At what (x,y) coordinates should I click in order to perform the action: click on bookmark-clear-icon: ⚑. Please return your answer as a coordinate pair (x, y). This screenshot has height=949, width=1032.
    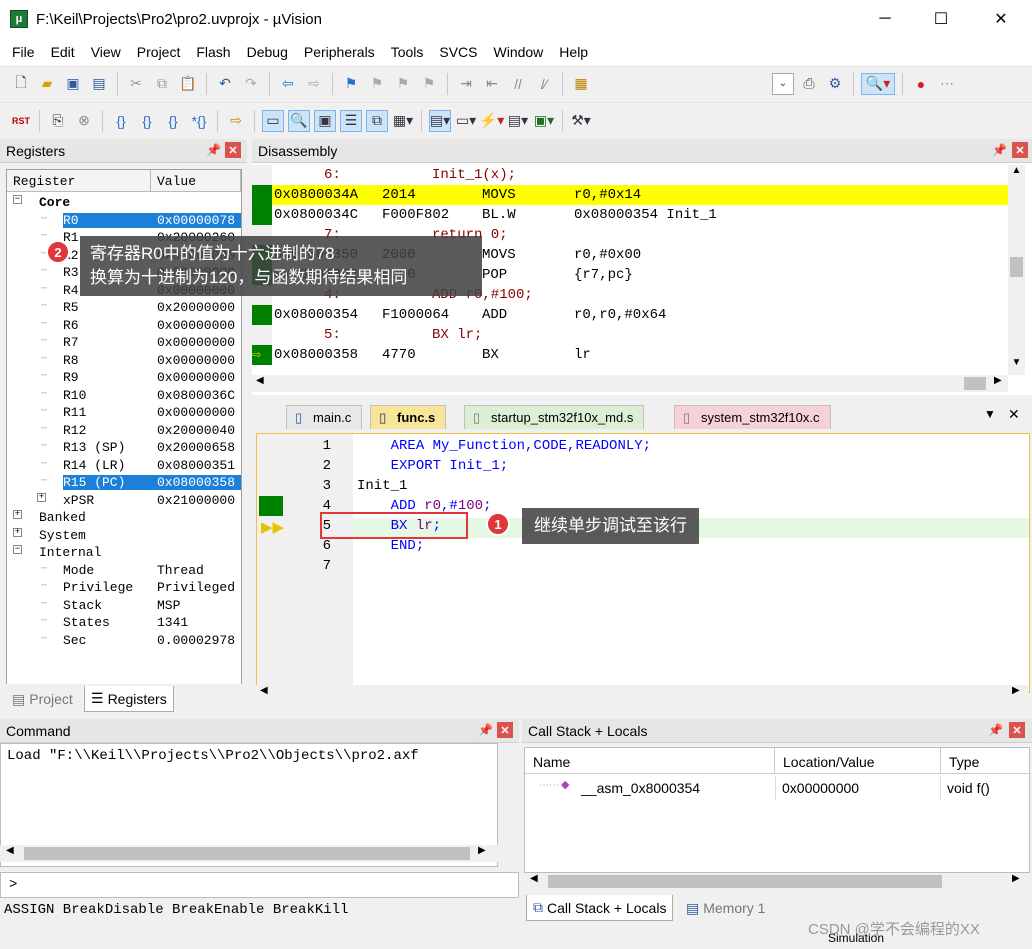
    Looking at the image, I should click on (429, 84).